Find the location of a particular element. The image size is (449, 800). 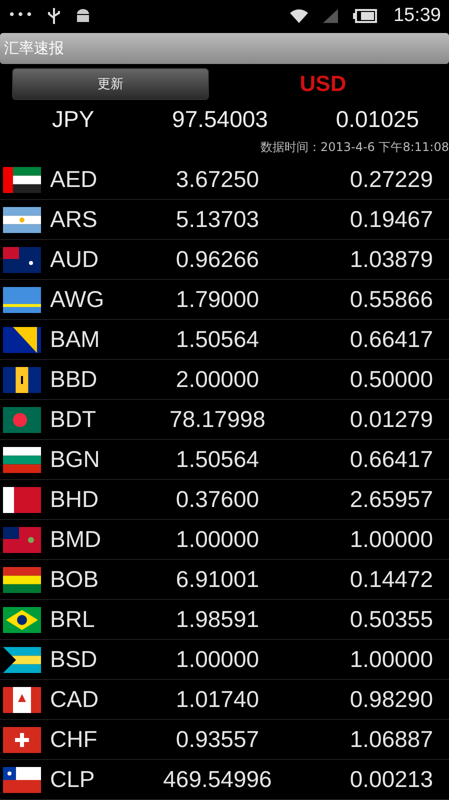

exchange-rate: 97.54003 is located at coordinates (220, 119).